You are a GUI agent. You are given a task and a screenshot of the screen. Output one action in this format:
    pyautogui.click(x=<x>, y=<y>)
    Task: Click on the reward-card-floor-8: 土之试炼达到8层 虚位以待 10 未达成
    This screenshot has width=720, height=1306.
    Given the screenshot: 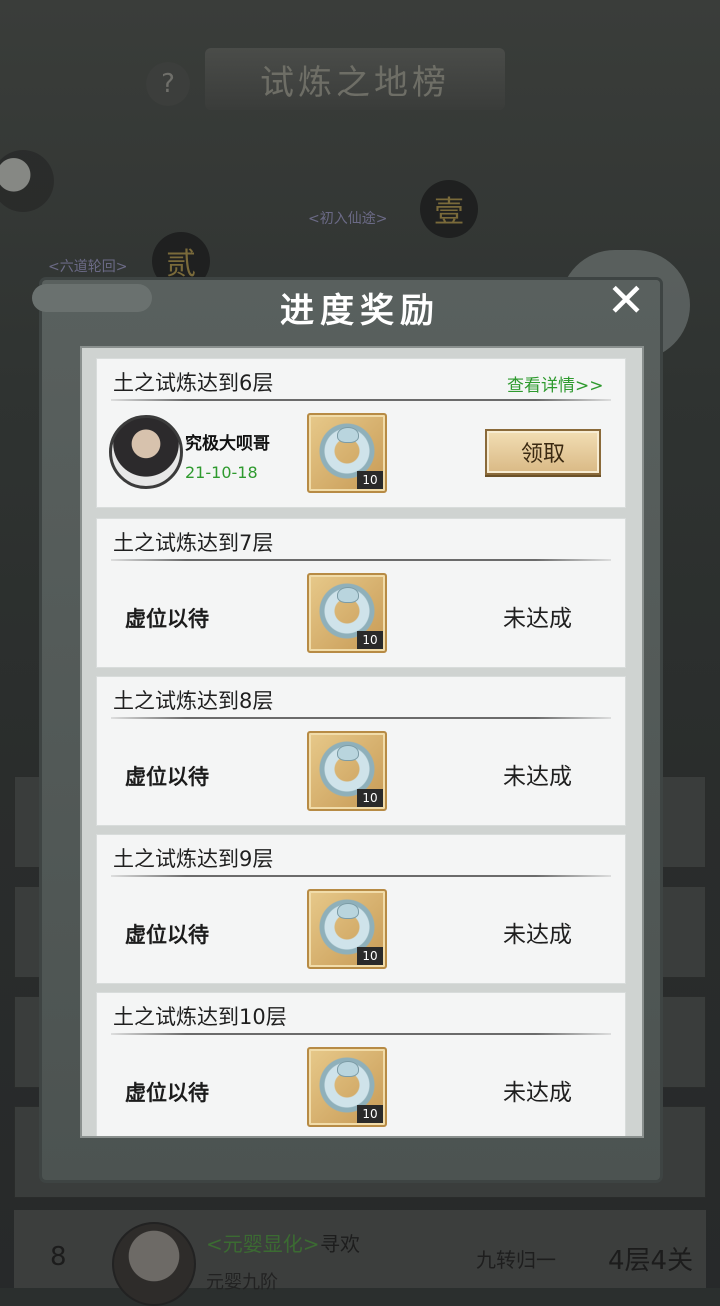 What is the action you would take?
    pyautogui.click(x=361, y=751)
    